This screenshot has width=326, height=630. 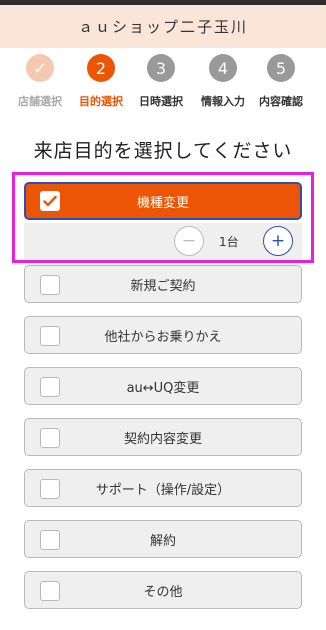 I want to click on quantity-value: 1台, so click(x=229, y=242).